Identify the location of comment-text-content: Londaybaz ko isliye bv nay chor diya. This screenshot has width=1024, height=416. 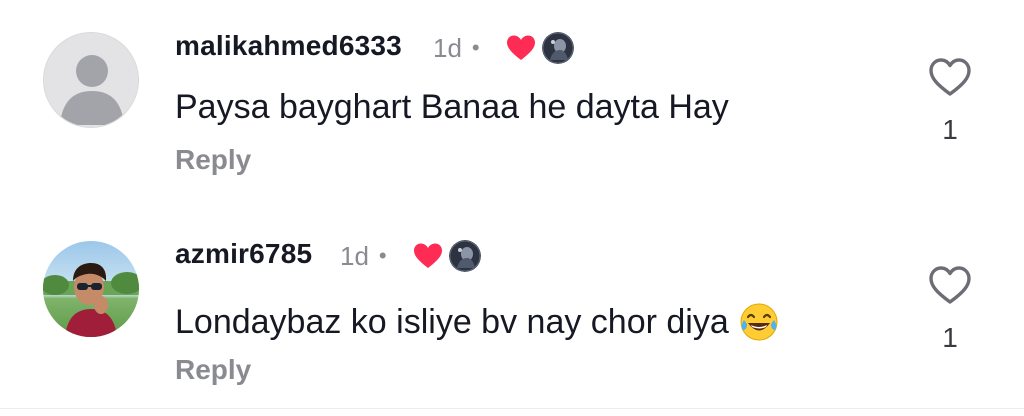
(452, 321).